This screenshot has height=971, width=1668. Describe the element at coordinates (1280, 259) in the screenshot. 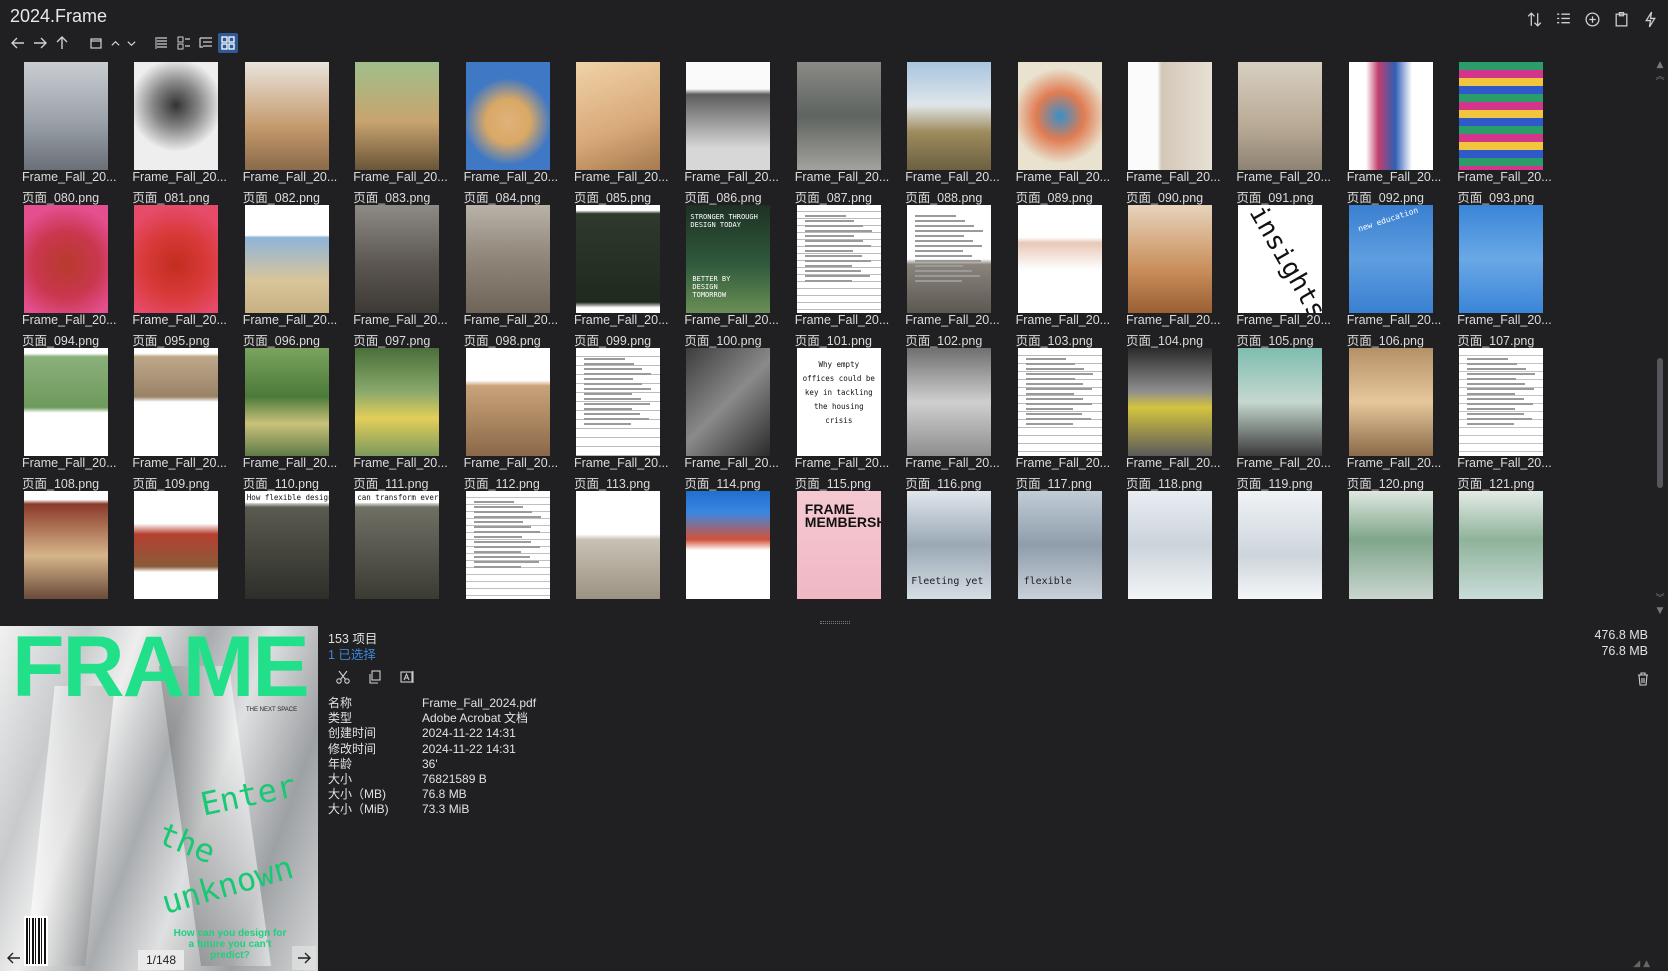

I see `thumbnail-image: insights` at that location.